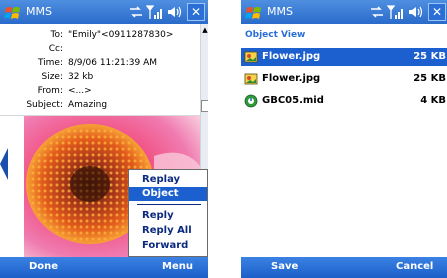 This screenshot has width=447, height=278. I want to click on done-softkey: Done, so click(43, 266).